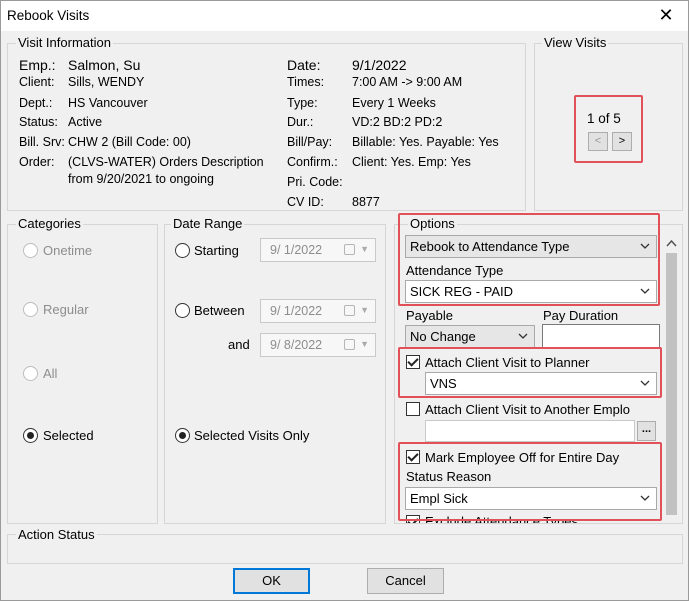 This screenshot has height=601, width=689. Describe the element at coordinates (38, 122) in the screenshot. I see `status-label: Status:` at that location.